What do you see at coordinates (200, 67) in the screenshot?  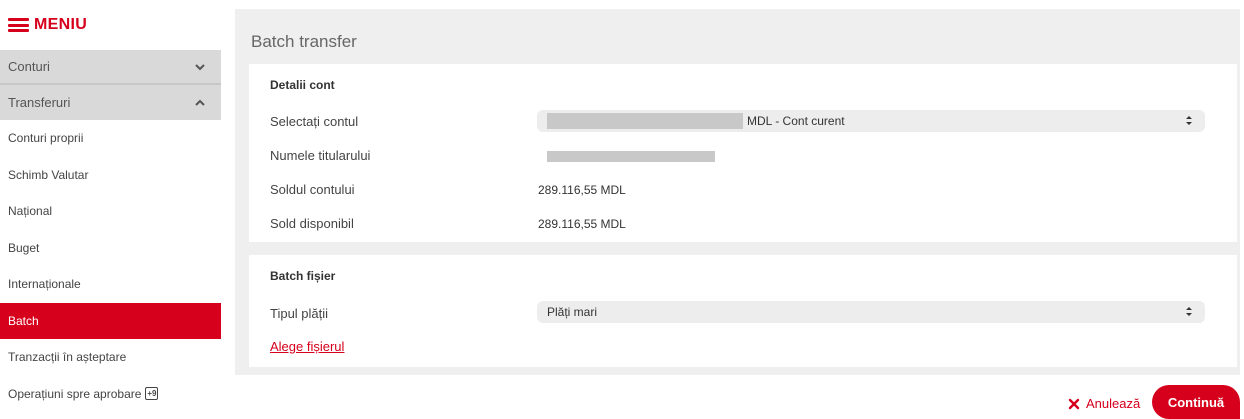 I see `chevron-down-icon` at bounding box center [200, 67].